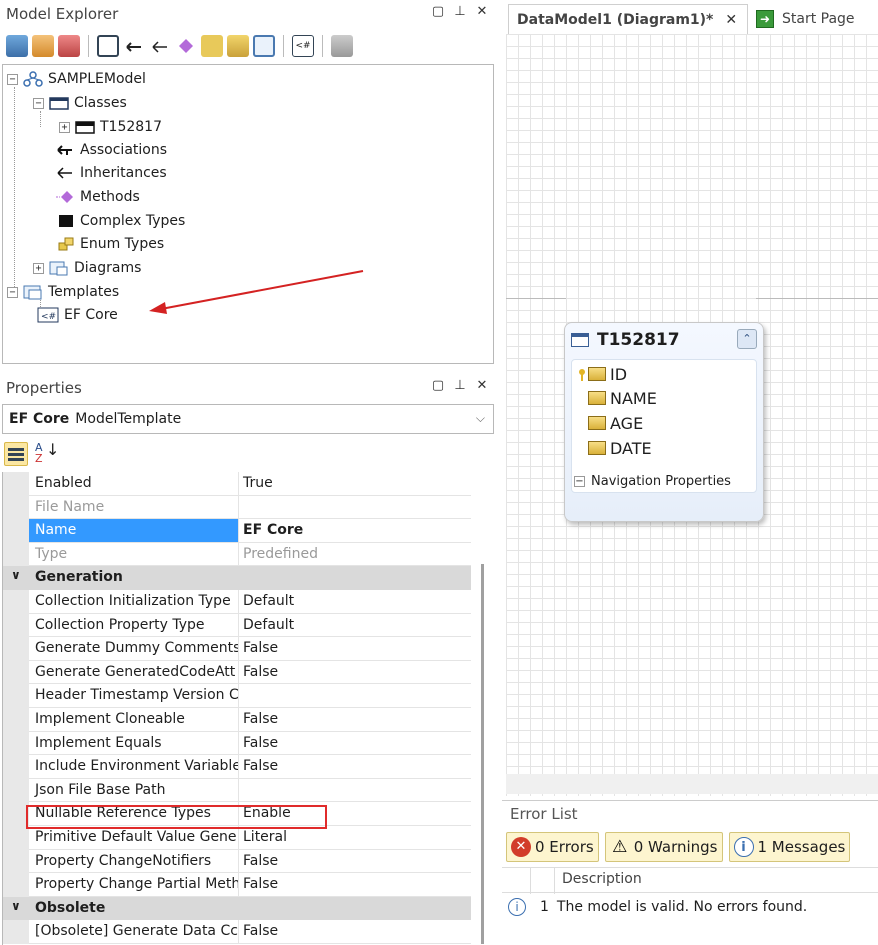  Describe the element at coordinates (88, 46) in the screenshot. I see `toolbar-separator` at that location.